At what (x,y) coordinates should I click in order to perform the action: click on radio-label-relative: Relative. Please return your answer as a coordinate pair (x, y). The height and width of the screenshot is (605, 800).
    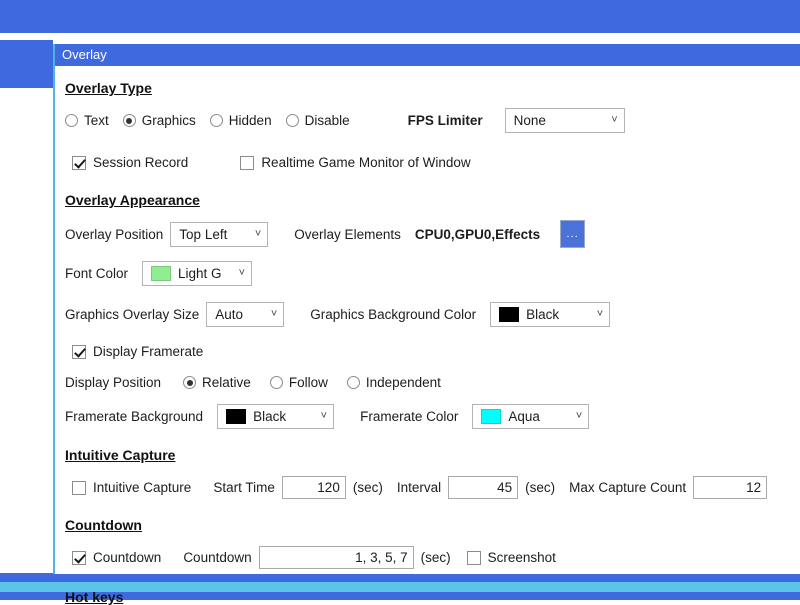
    Looking at the image, I should click on (226, 382).